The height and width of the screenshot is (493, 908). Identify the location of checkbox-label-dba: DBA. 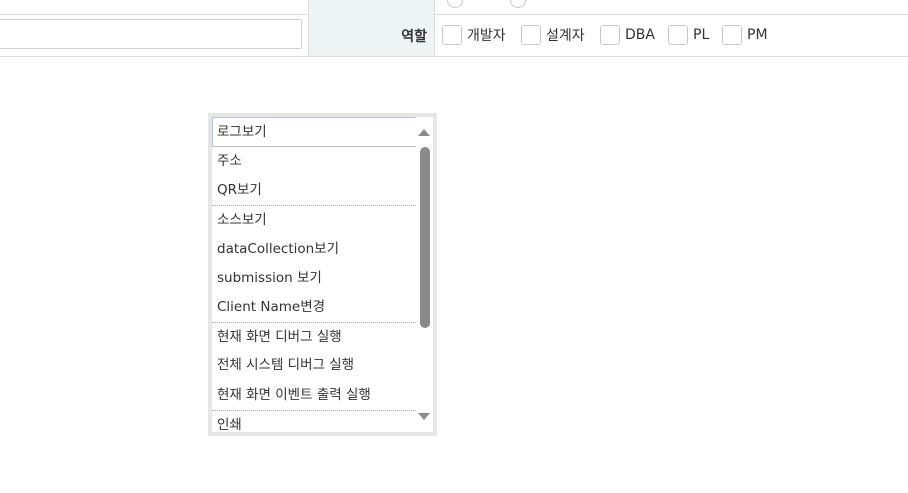
(640, 35).